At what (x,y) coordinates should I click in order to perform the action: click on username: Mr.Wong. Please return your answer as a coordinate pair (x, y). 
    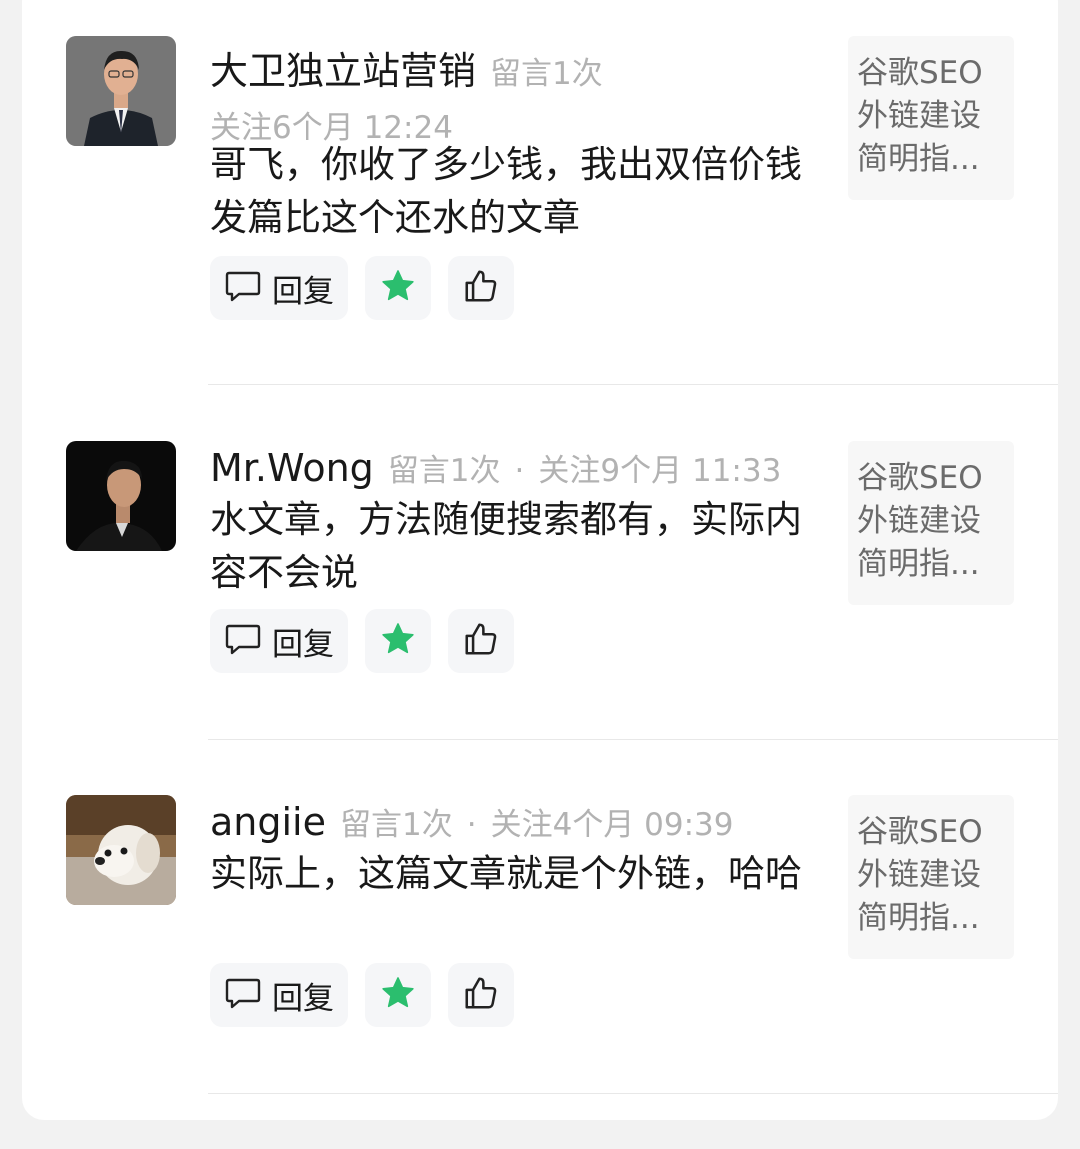
    Looking at the image, I should click on (292, 468).